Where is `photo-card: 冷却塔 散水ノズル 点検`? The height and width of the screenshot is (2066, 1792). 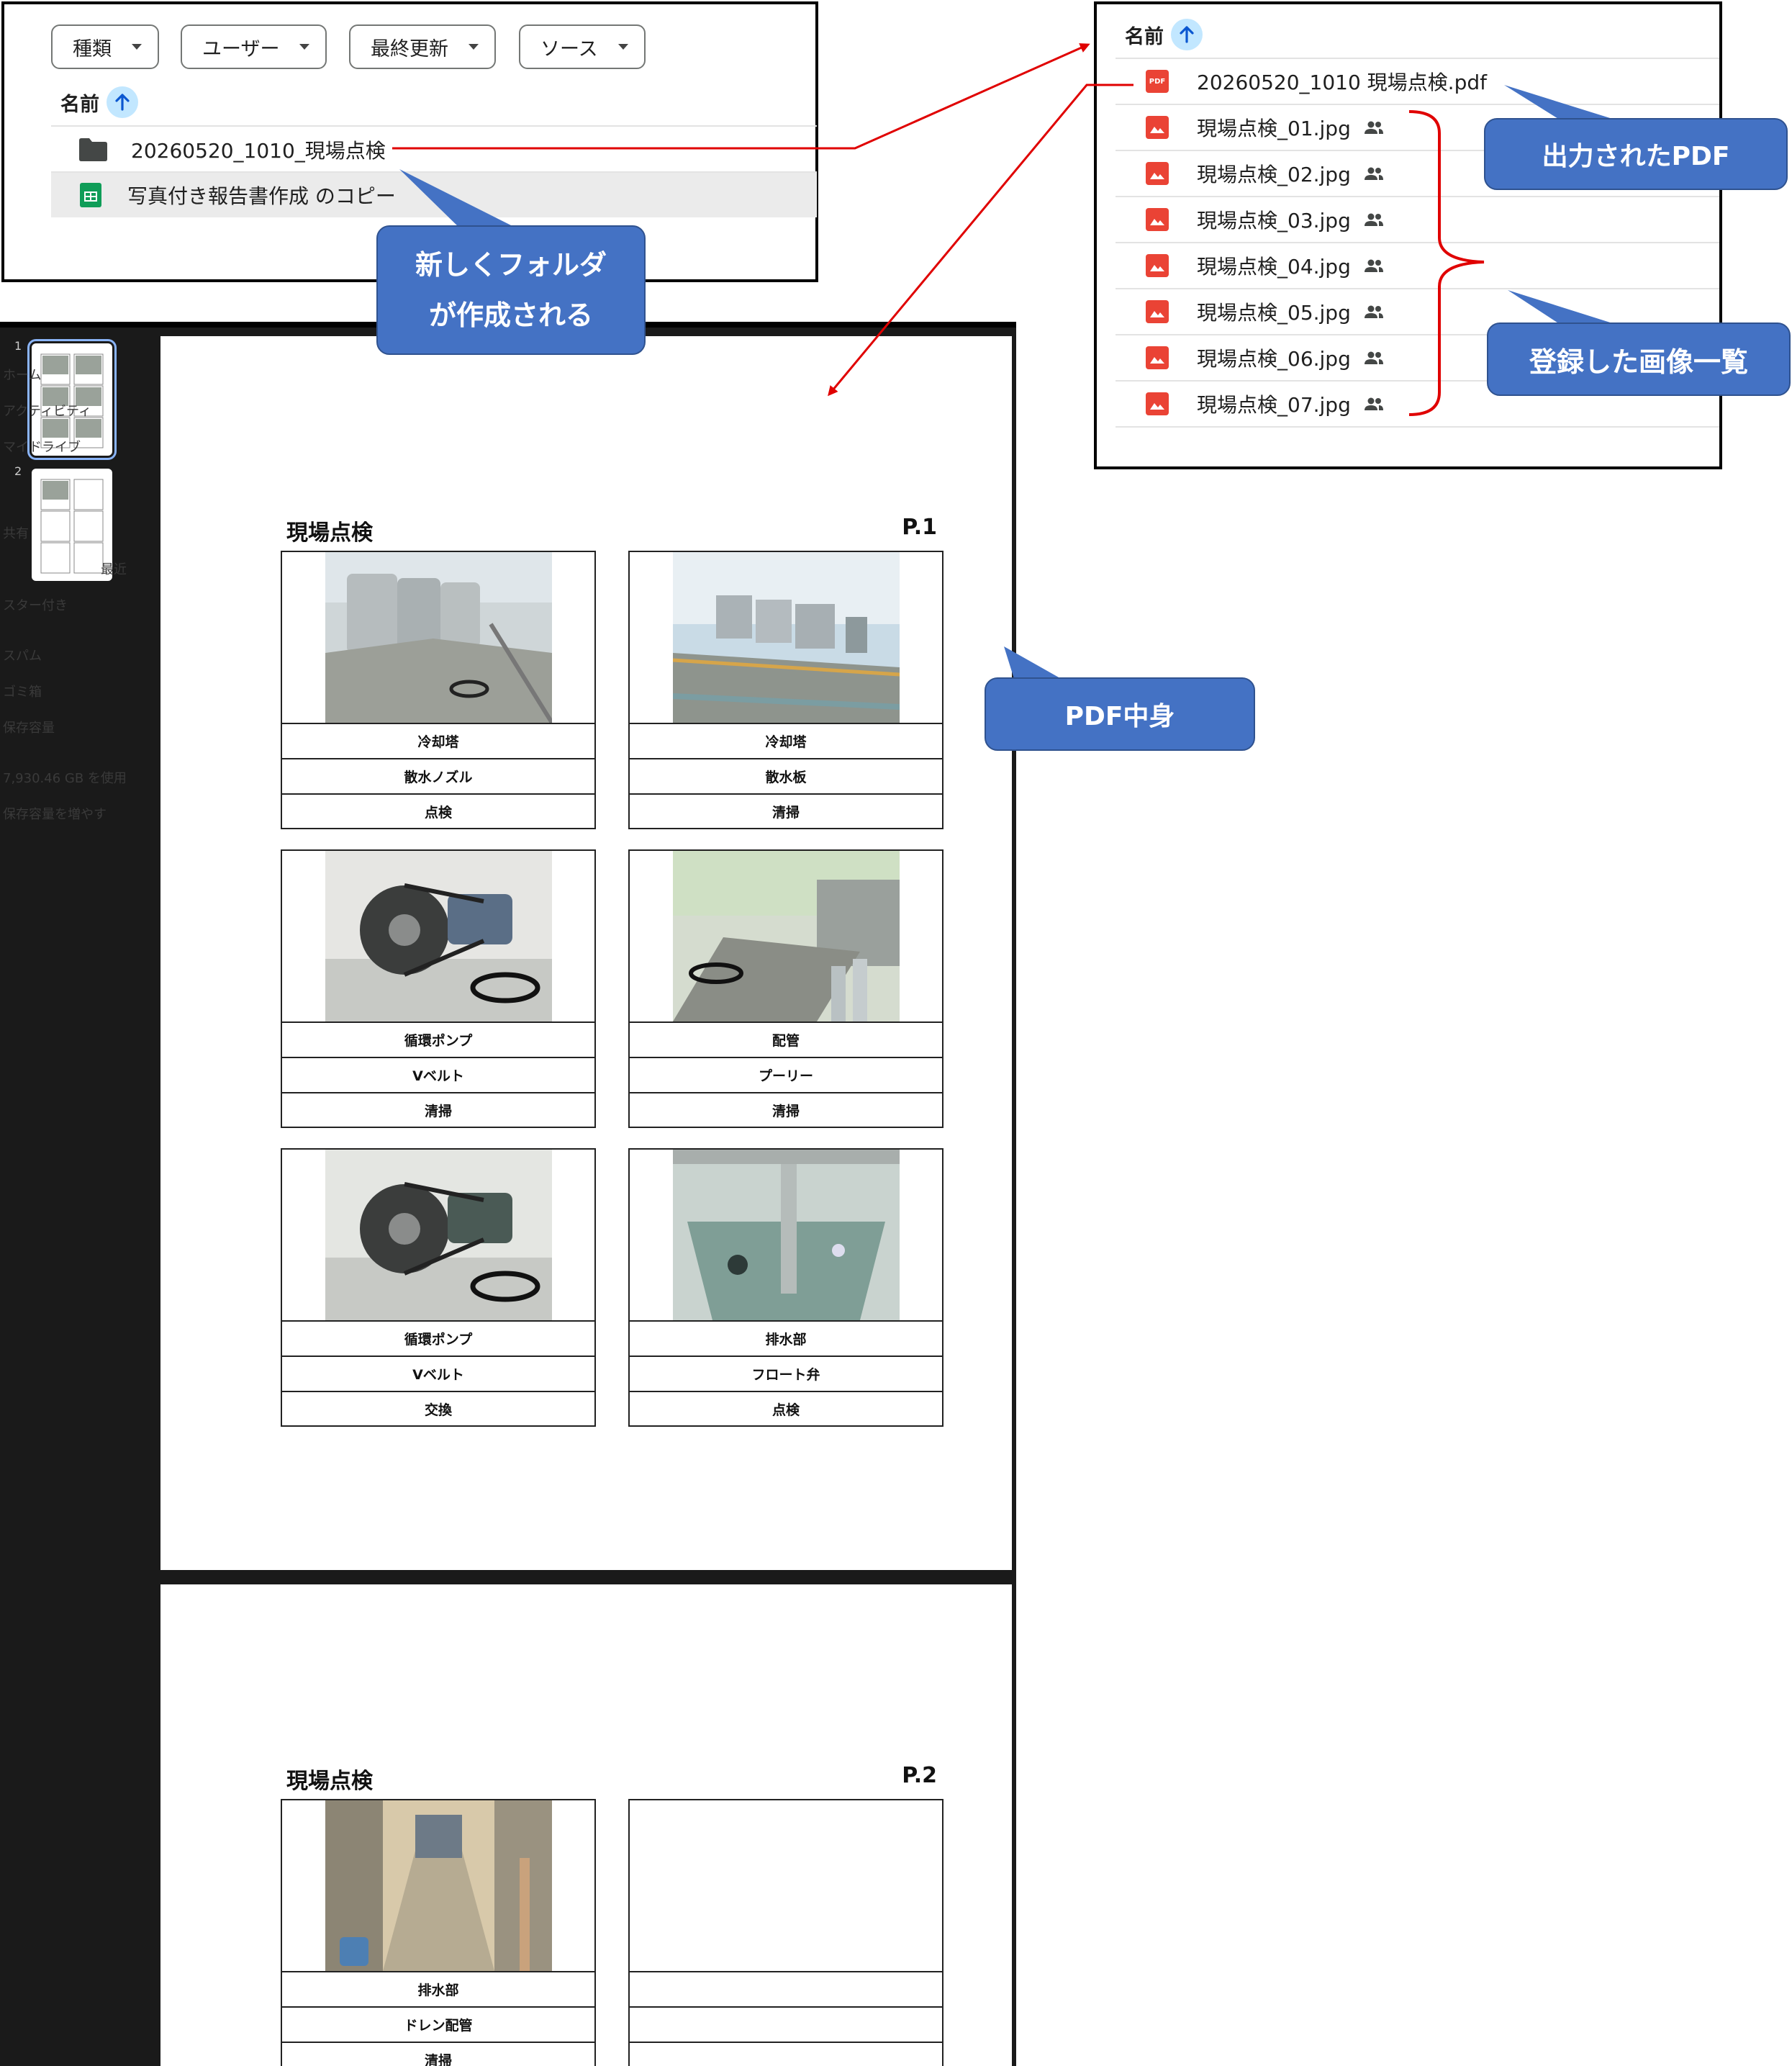
photo-card: 冷却塔 散水ノズル 点検 is located at coordinates (439, 690).